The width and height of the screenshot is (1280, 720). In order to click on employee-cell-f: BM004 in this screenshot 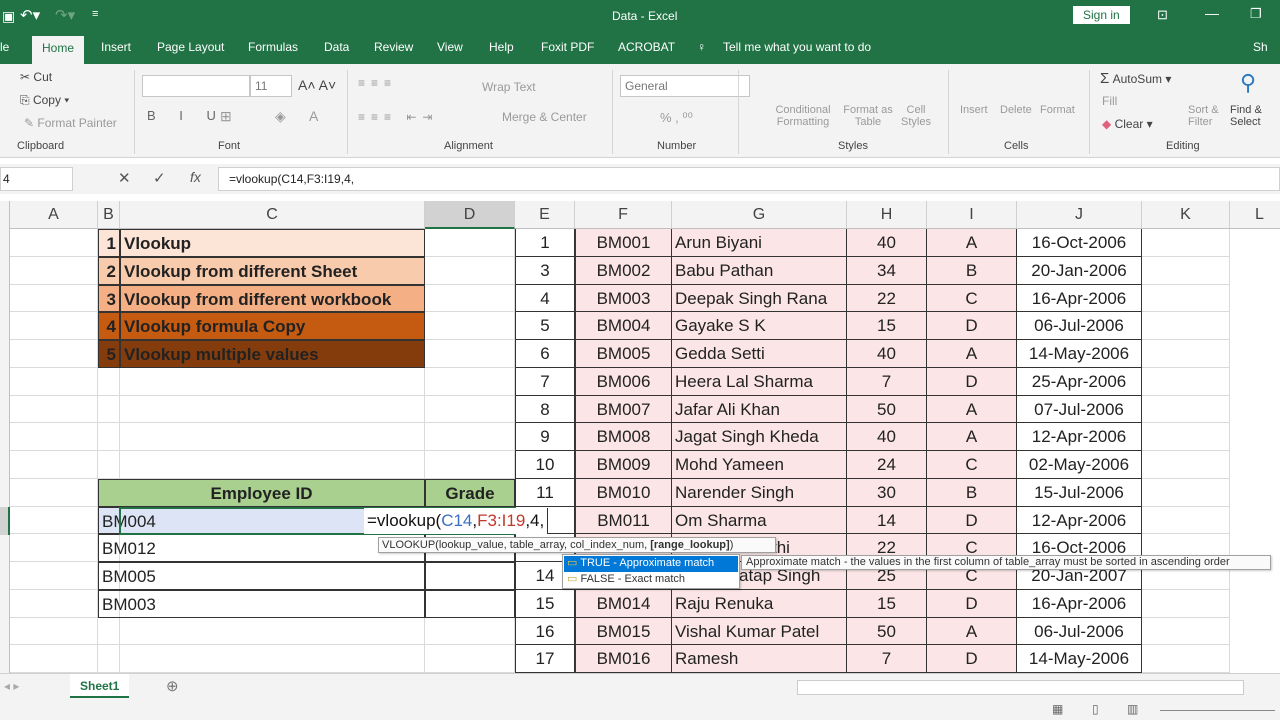, I will do `click(623, 326)`.